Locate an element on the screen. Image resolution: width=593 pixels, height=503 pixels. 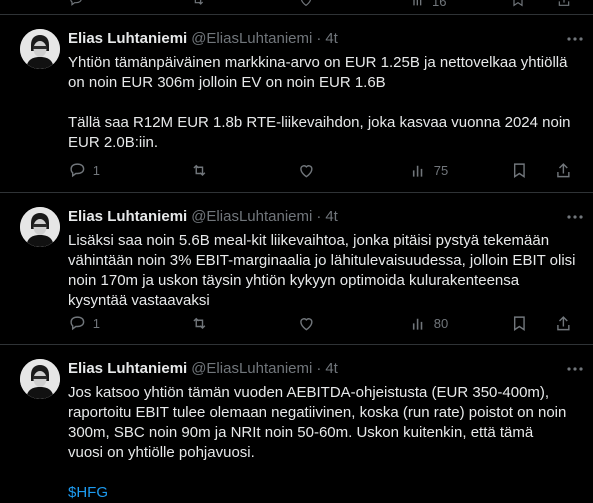
views-button: 80 is located at coordinates (428, 323).